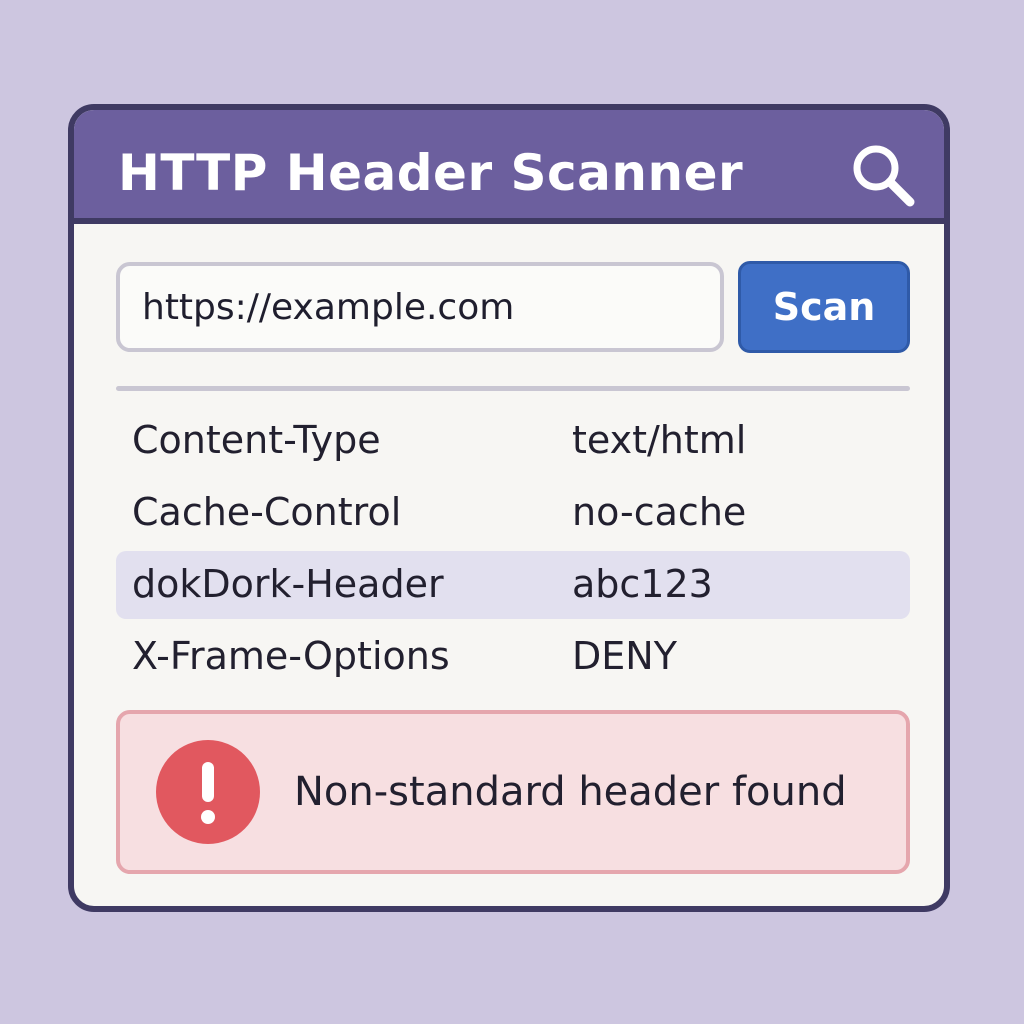  What do you see at coordinates (513, 585) in the screenshot?
I see `header-row-highlighted: dokDork-Header abc123` at bounding box center [513, 585].